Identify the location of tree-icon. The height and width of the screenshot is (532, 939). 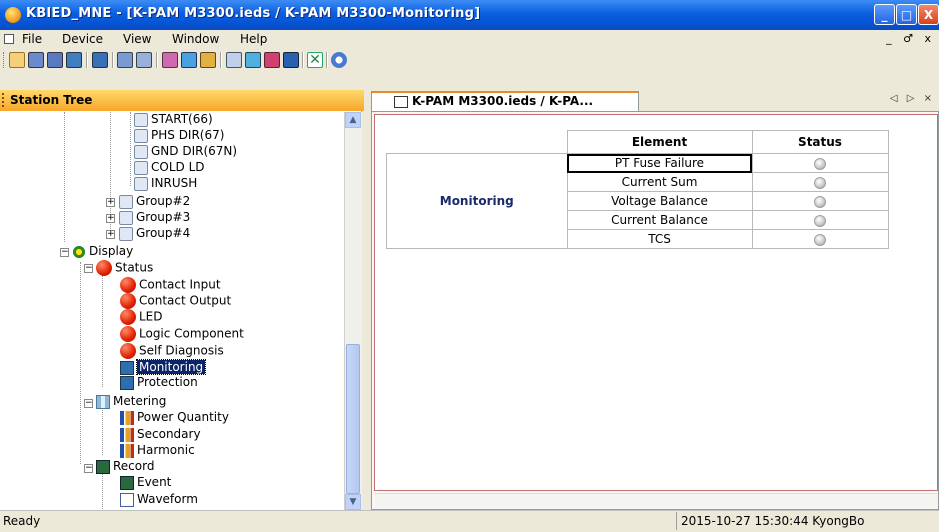
(100, 60).